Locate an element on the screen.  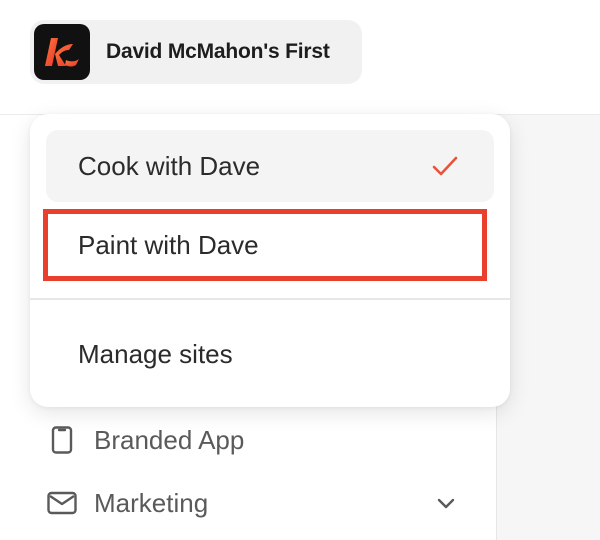
main-content-area is located at coordinates (548, 327).